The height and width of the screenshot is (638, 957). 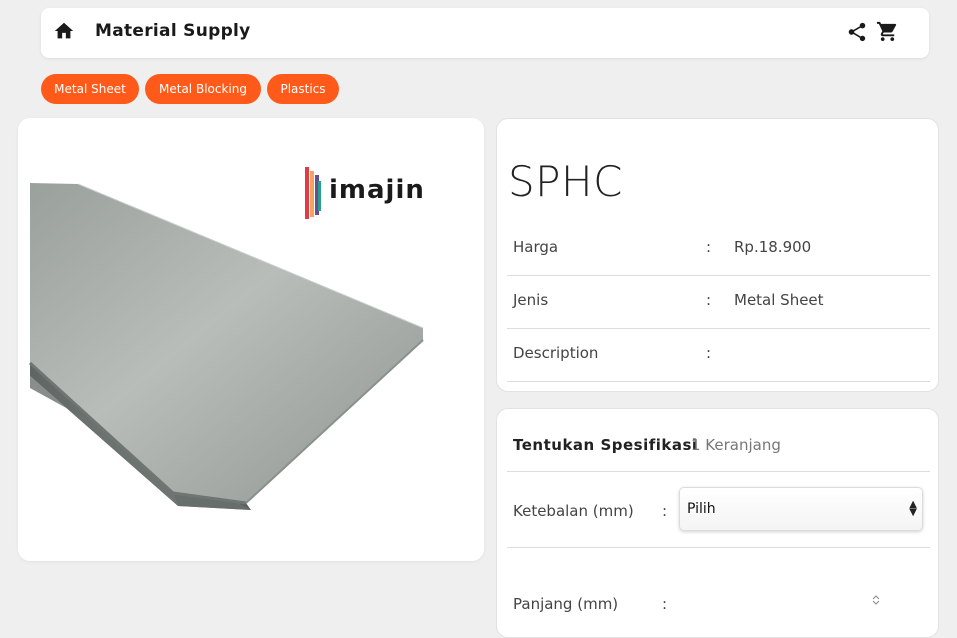 What do you see at coordinates (203, 89) in the screenshot?
I see `chip-metal-blocking: Metal Blocking` at bounding box center [203, 89].